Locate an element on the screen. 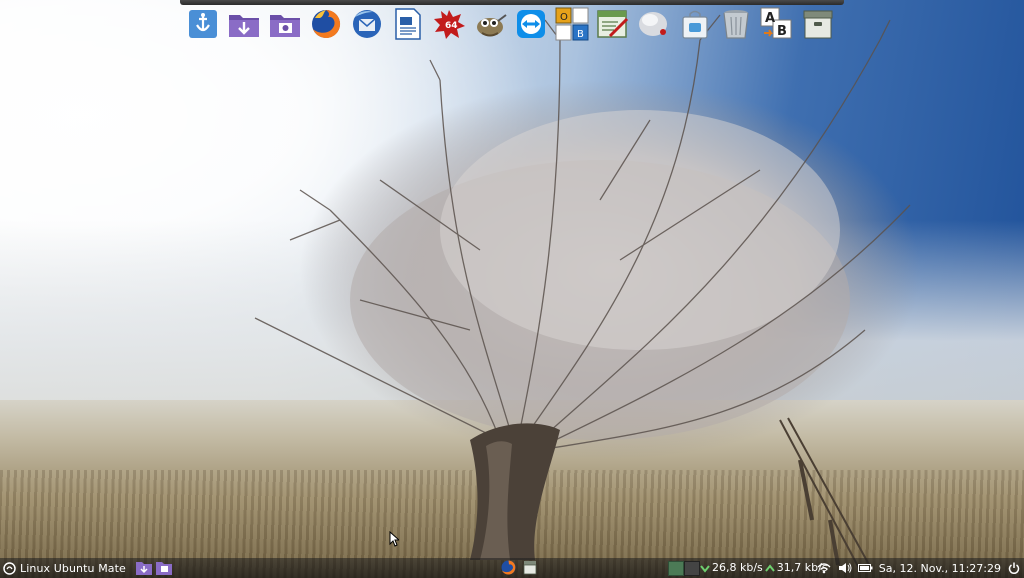  main-menu-label: Linux Ubuntu Mate is located at coordinates (73, 568).